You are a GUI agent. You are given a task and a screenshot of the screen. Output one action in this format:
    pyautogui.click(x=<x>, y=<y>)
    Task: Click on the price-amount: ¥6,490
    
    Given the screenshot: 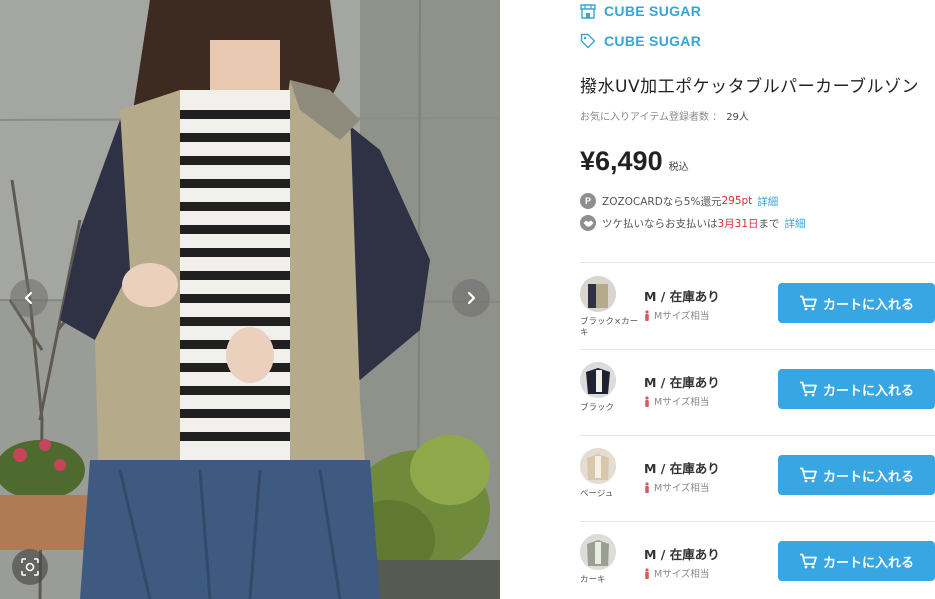 What is the action you would take?
    pyautogui.click(x=621, y=161)
    